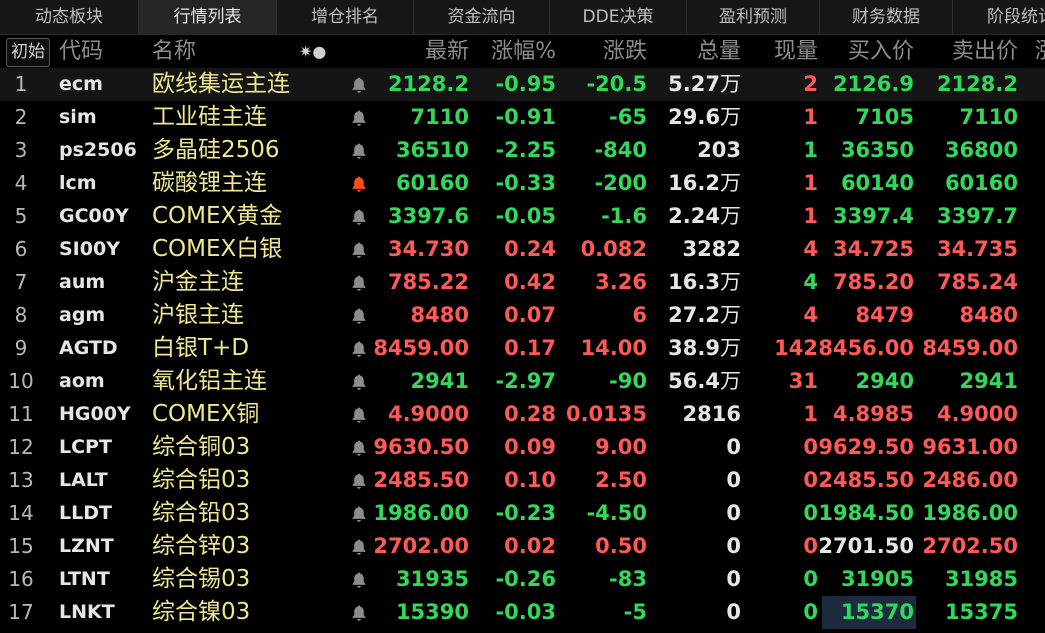  I want to click on bell-alert-icon, so click(360, 183).